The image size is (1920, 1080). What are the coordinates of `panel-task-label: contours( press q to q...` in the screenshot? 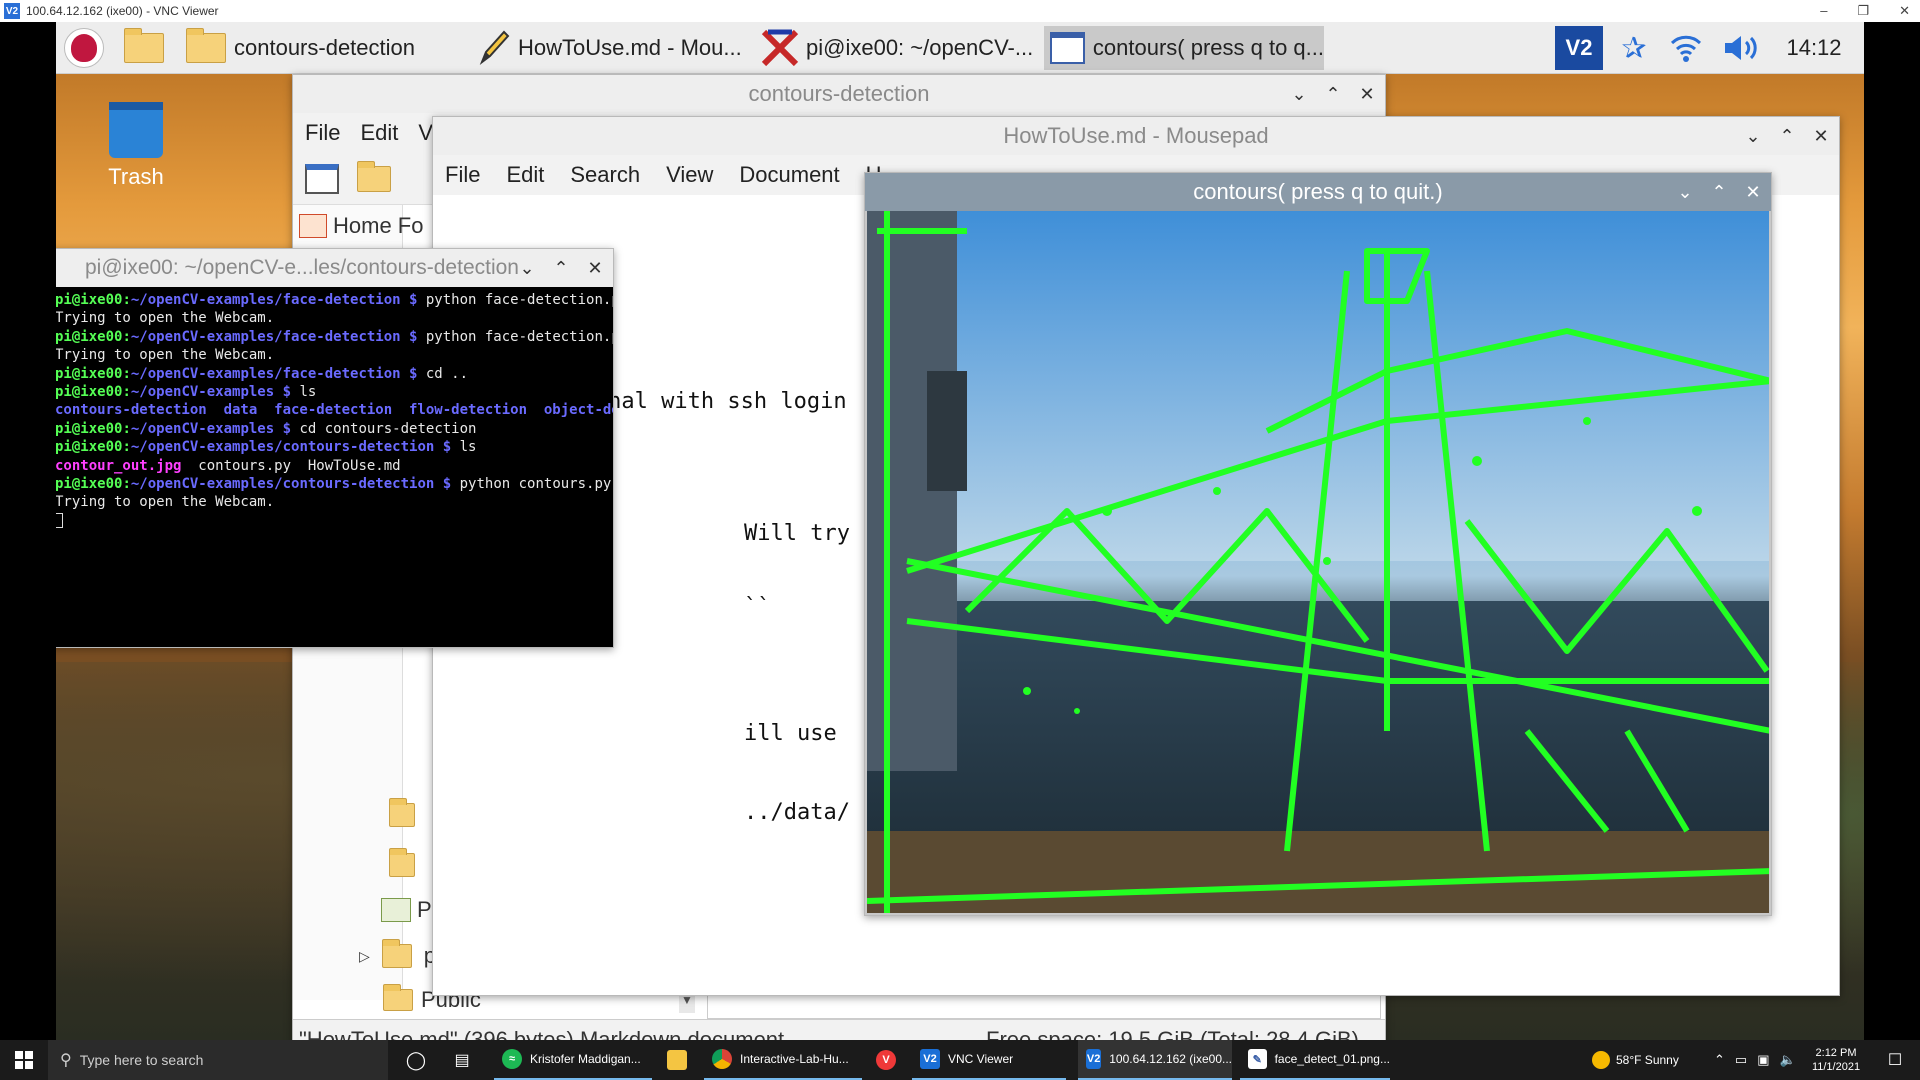 It's located at (1208, 47).